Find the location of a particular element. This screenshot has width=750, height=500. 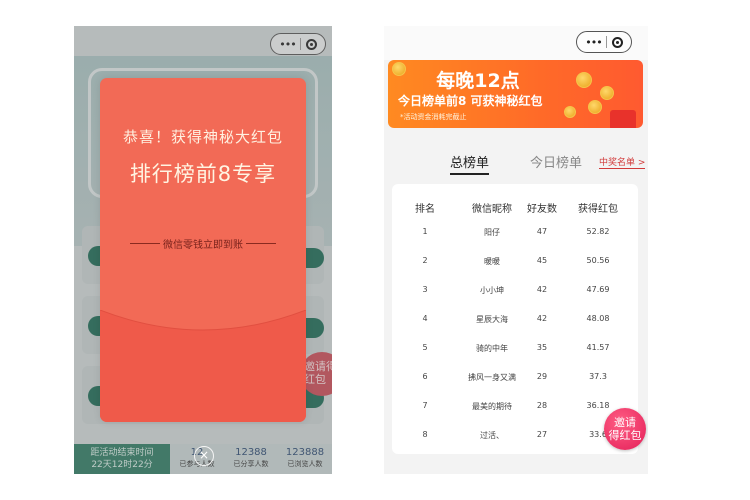

cell-nickname: 阳仔 is located at coordinates (492, 232).